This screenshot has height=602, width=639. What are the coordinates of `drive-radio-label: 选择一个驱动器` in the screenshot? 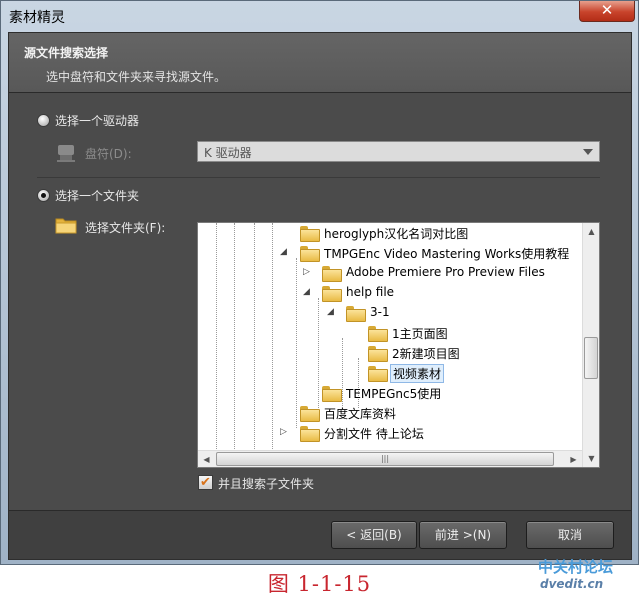 It's located at (97, 121).